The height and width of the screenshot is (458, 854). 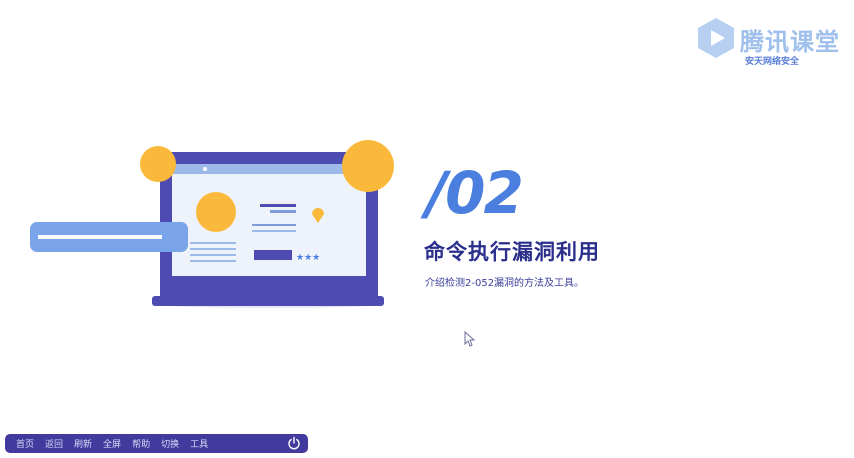 I want to click on logo-name: 腾讯课堂, so click(x=790, y=42).